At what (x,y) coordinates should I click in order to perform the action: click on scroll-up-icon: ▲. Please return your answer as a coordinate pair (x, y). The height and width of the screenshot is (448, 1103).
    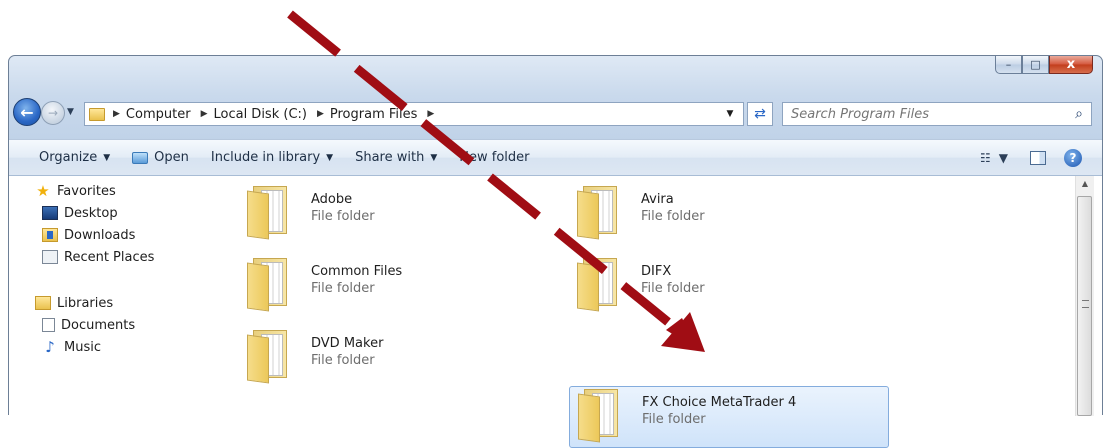
    Looking at the image, I should click on (1085, 184).